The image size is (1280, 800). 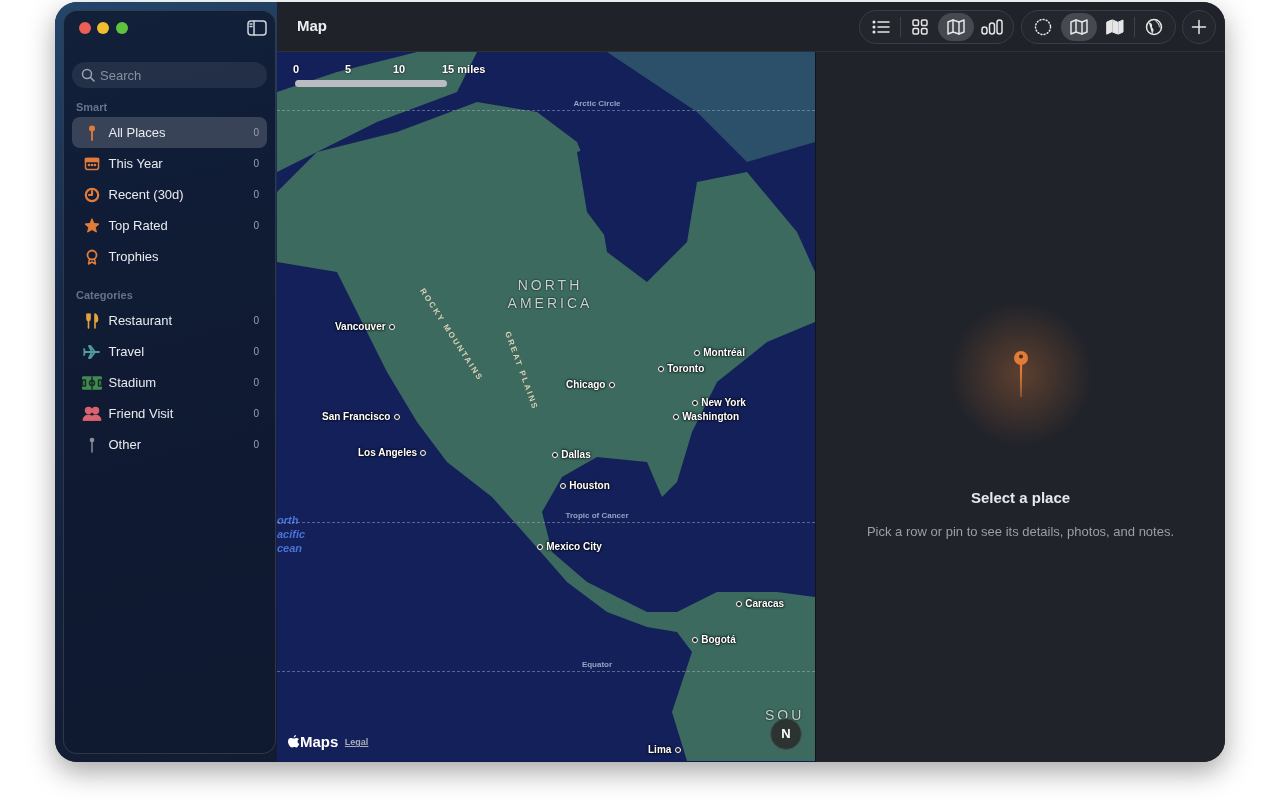 I want to click on city-label: Chicago, so click(x=586, y=385).